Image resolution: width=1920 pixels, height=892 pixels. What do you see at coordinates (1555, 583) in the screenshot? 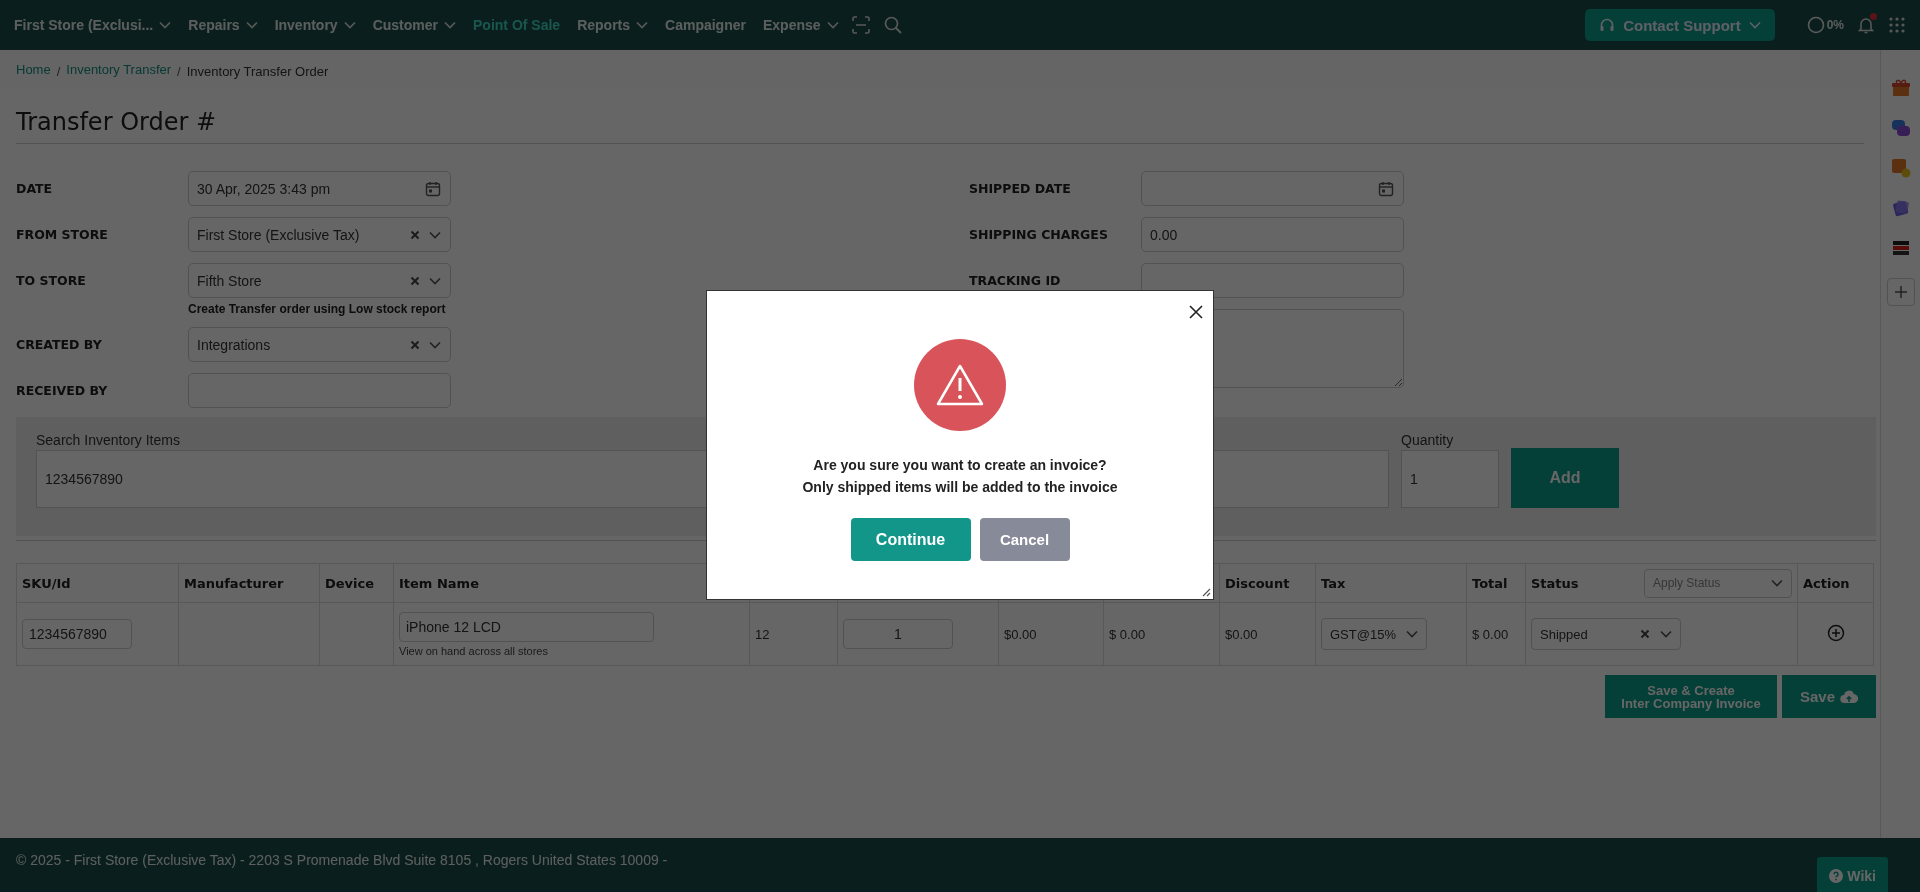
I see `column-header: Status` at bounding box center [1555, 583].